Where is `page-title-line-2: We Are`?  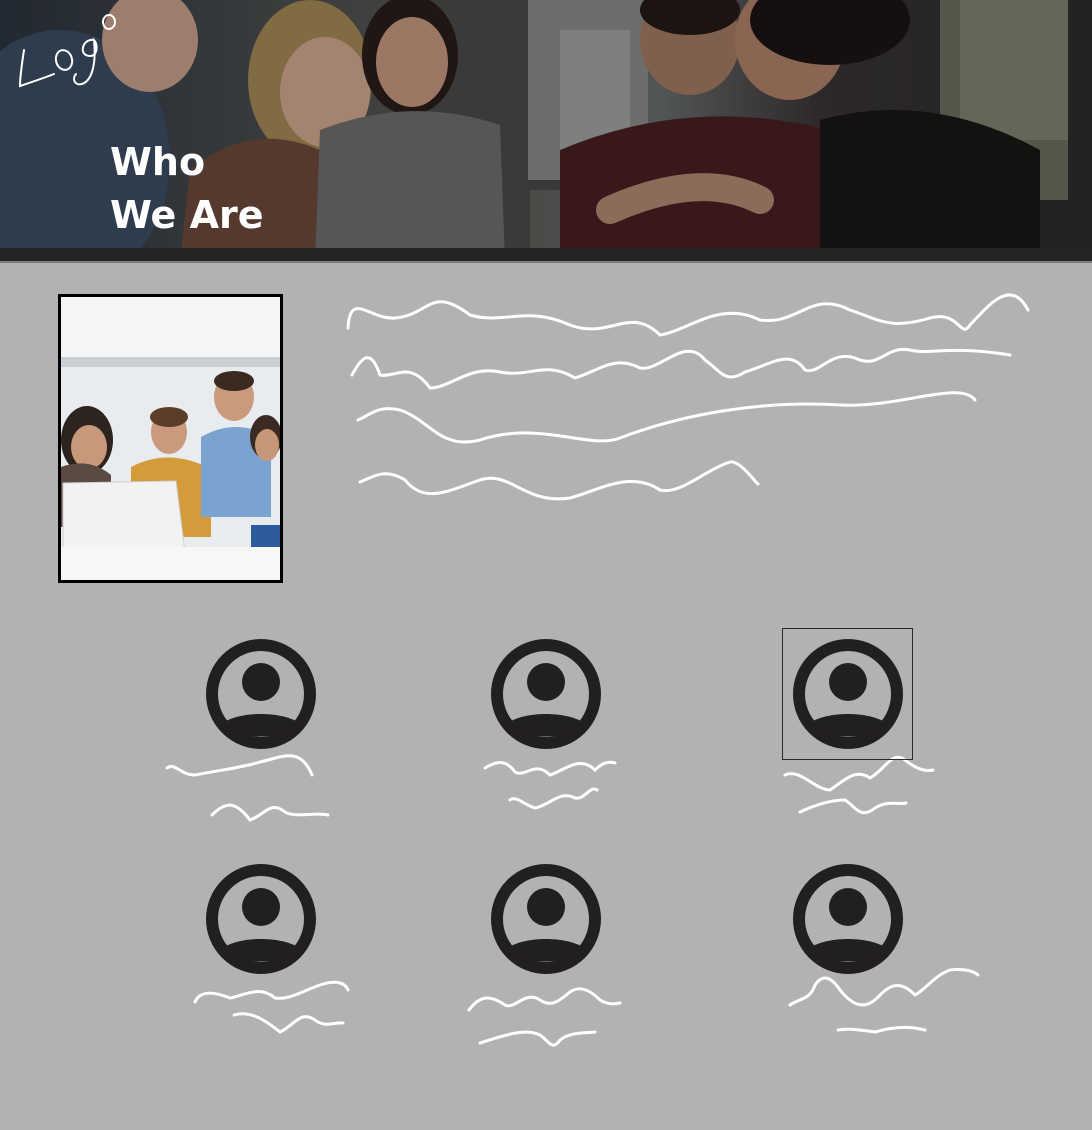
page-title-line-2: We Are is located at coordinates (187, 215).